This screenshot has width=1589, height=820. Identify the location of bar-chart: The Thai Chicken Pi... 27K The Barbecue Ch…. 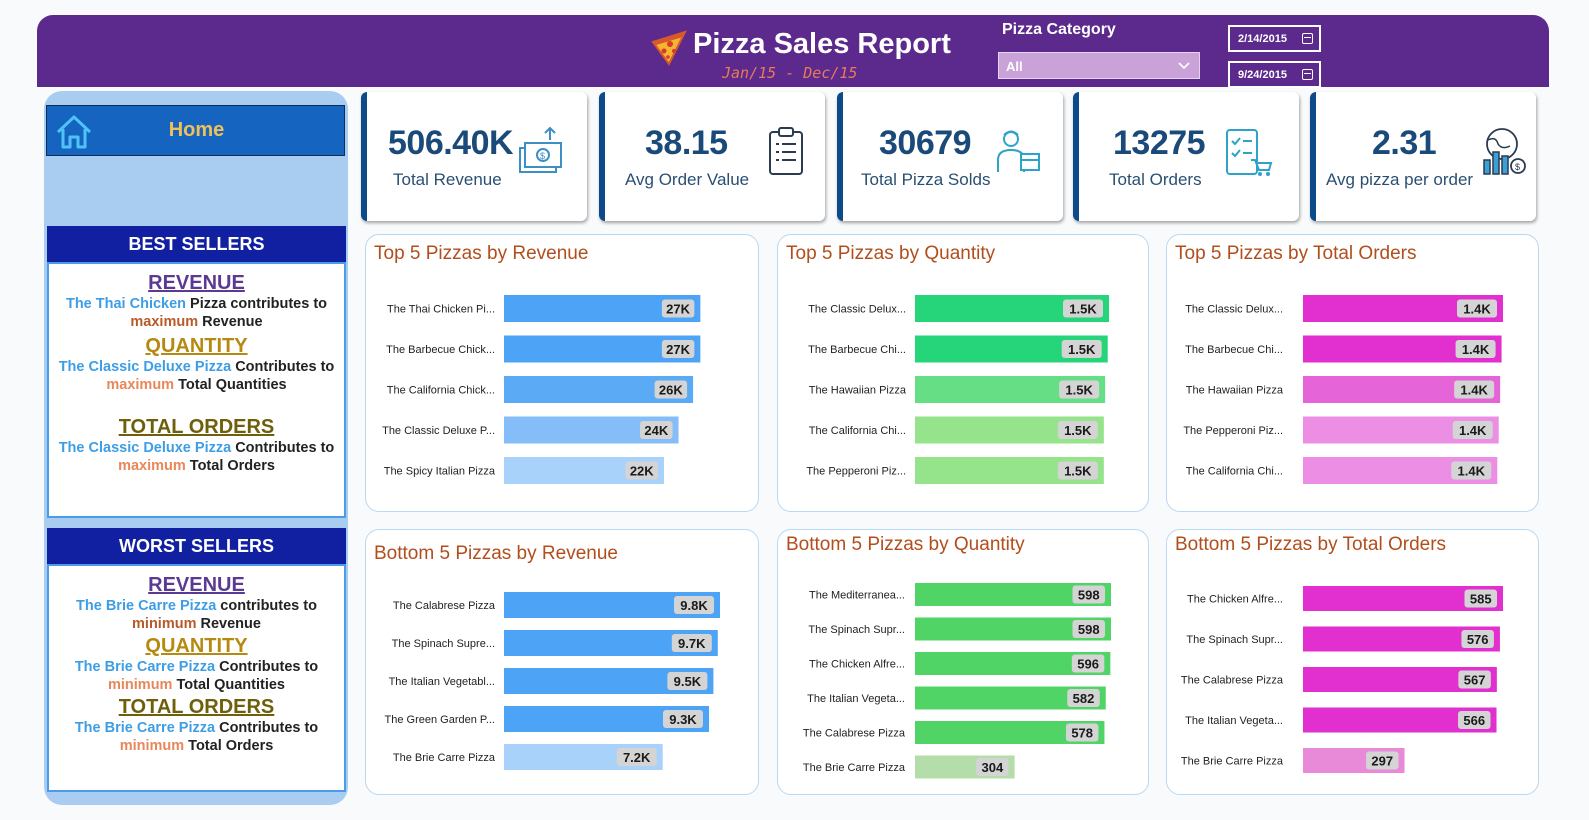
(541, 389).